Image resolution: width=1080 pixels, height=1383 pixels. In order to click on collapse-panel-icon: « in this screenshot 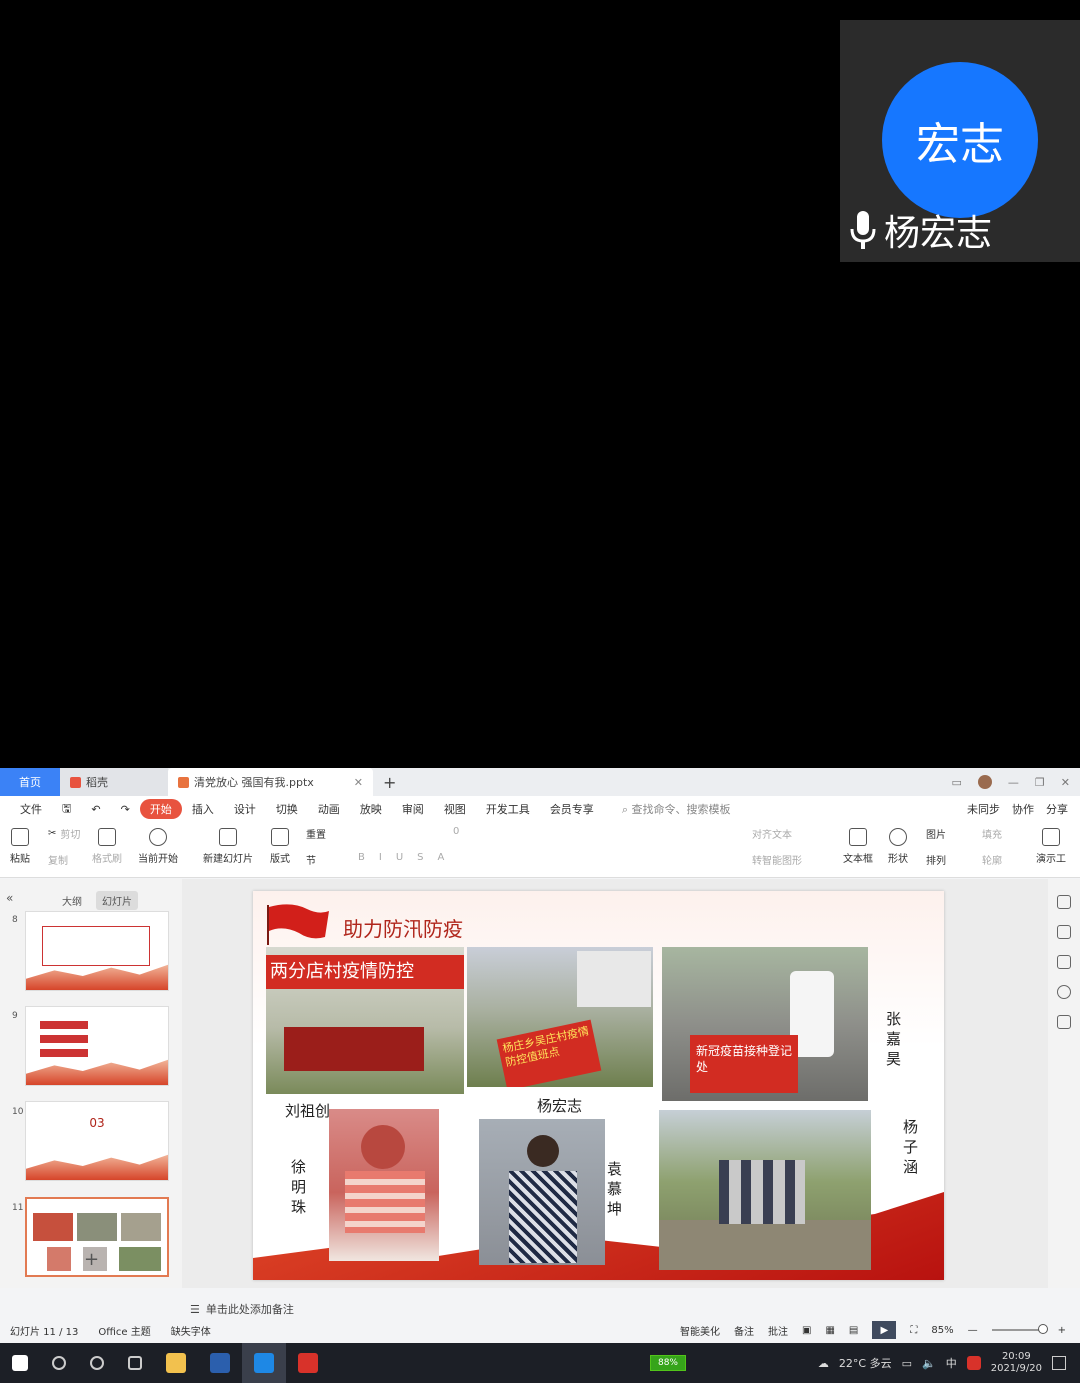, I will do `click(9, 898)`.